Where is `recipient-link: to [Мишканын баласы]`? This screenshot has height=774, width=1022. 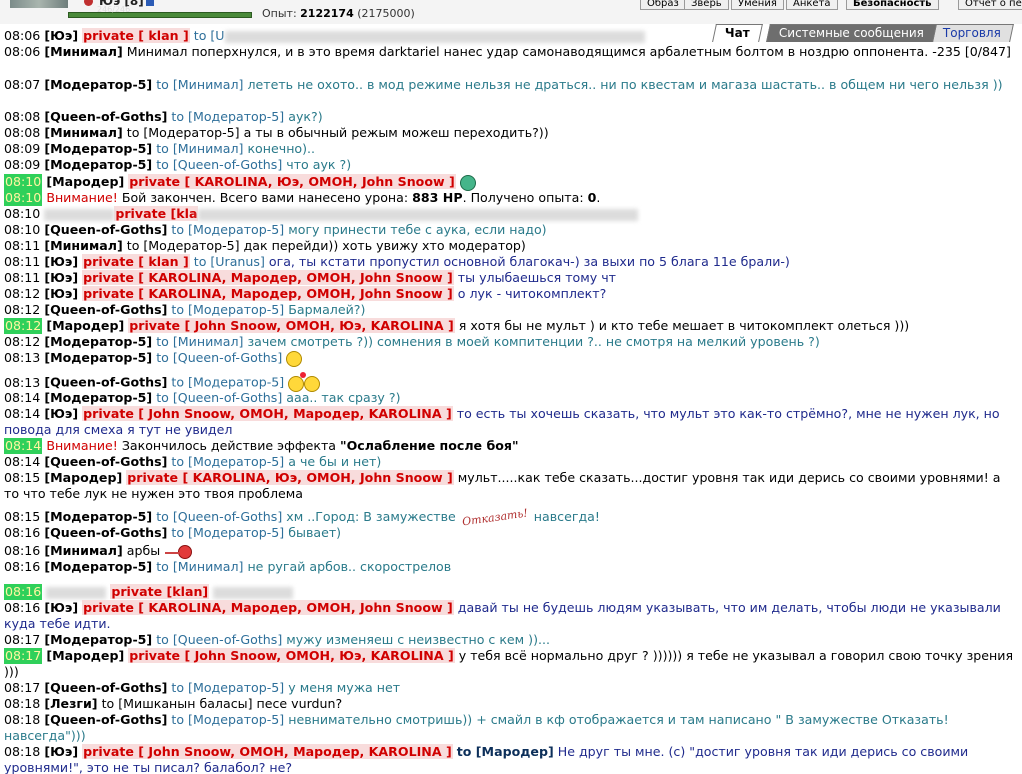 recipient-link: to [Мишканын баласы] is located at coordinates (177, 703).